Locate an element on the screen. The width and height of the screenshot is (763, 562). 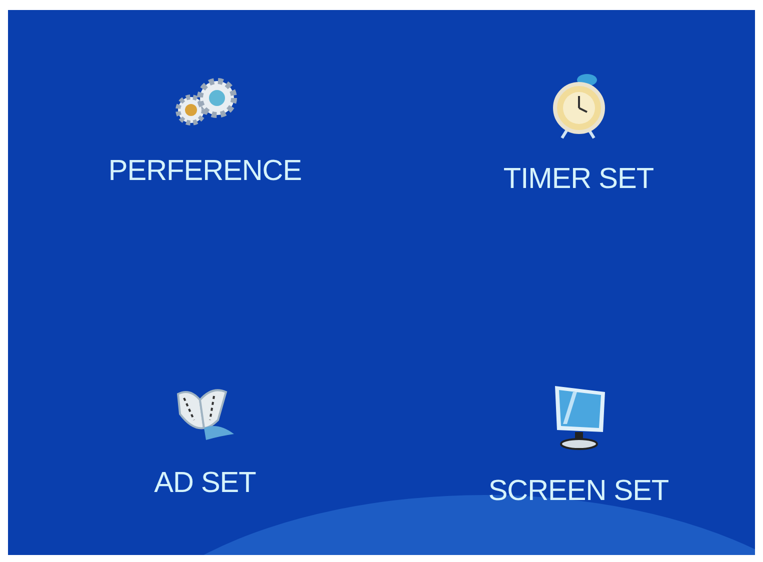
menu-item: TIMER SET is located at coordinates (578, 179).